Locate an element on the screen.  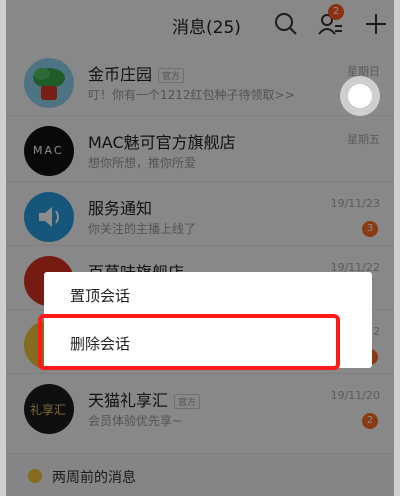
highlight-box is located at coordinates (189, 342).